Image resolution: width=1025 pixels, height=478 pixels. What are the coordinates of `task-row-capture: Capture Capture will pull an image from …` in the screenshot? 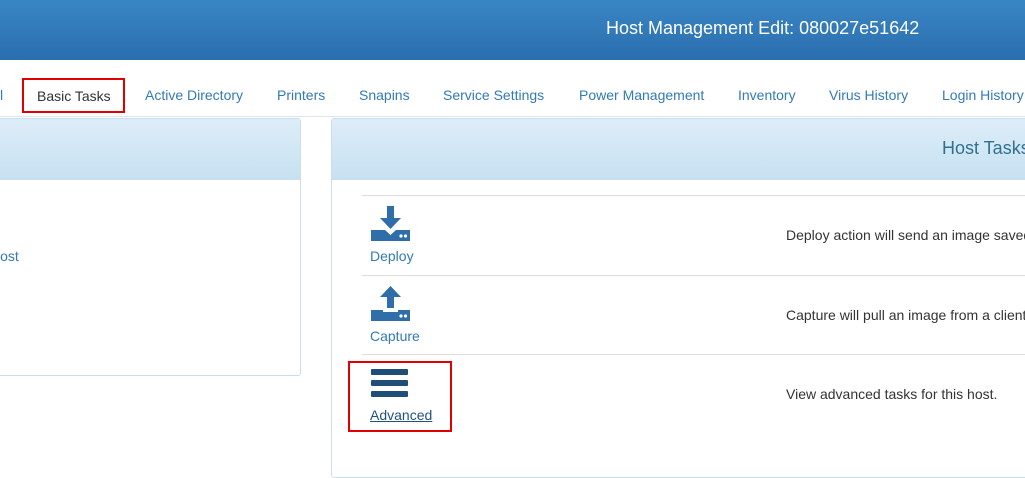 It's located at (693, 315).